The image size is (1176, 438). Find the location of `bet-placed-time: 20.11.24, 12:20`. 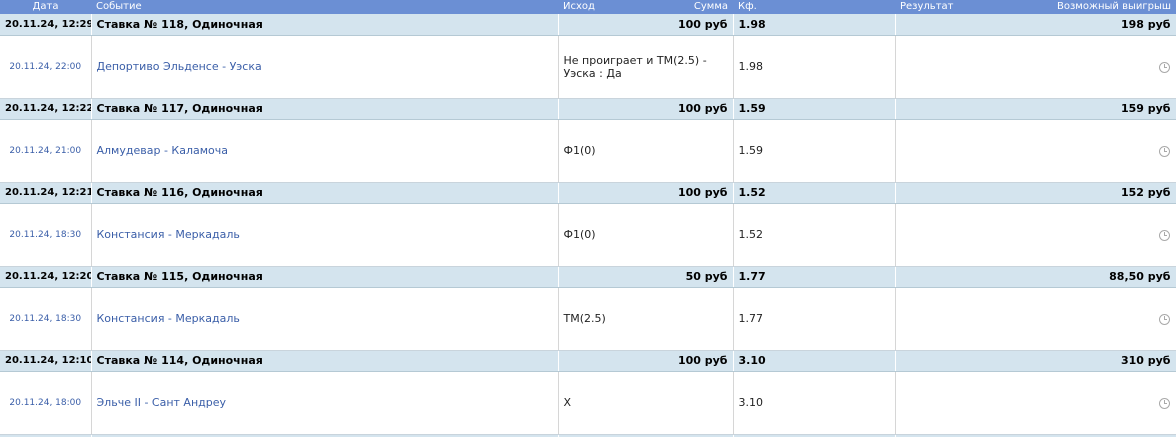

bet-placed-time: 20.11.24, 12:20 is located at coordinates (46, 277).